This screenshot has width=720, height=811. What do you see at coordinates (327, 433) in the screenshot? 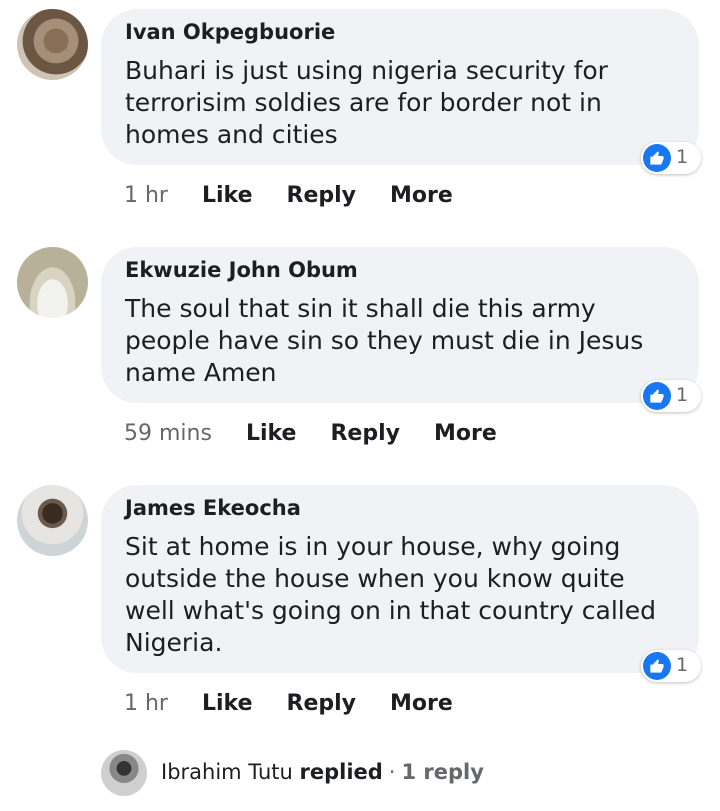
I see `comment-actions: 59 mins Like Reply More` at bounding box center [327, 433].